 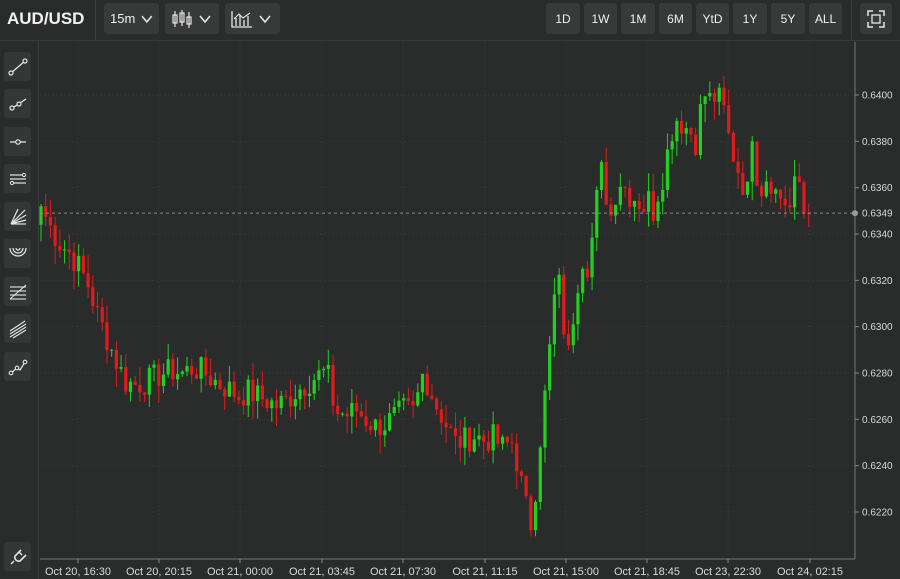 I want to click on x-tick-label: Oct 20, 20:15, so click(x=159, y=572).